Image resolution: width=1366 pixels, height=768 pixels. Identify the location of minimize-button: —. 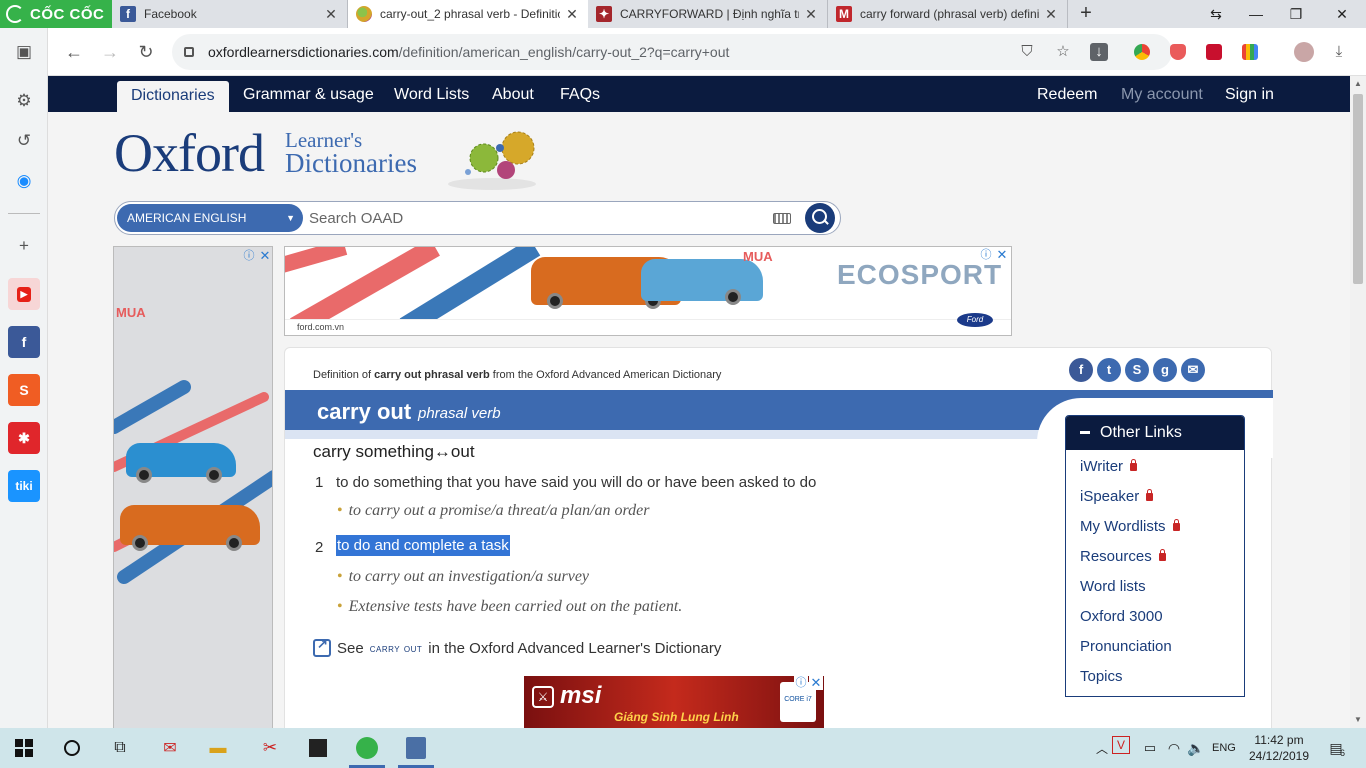
(1256, 14).